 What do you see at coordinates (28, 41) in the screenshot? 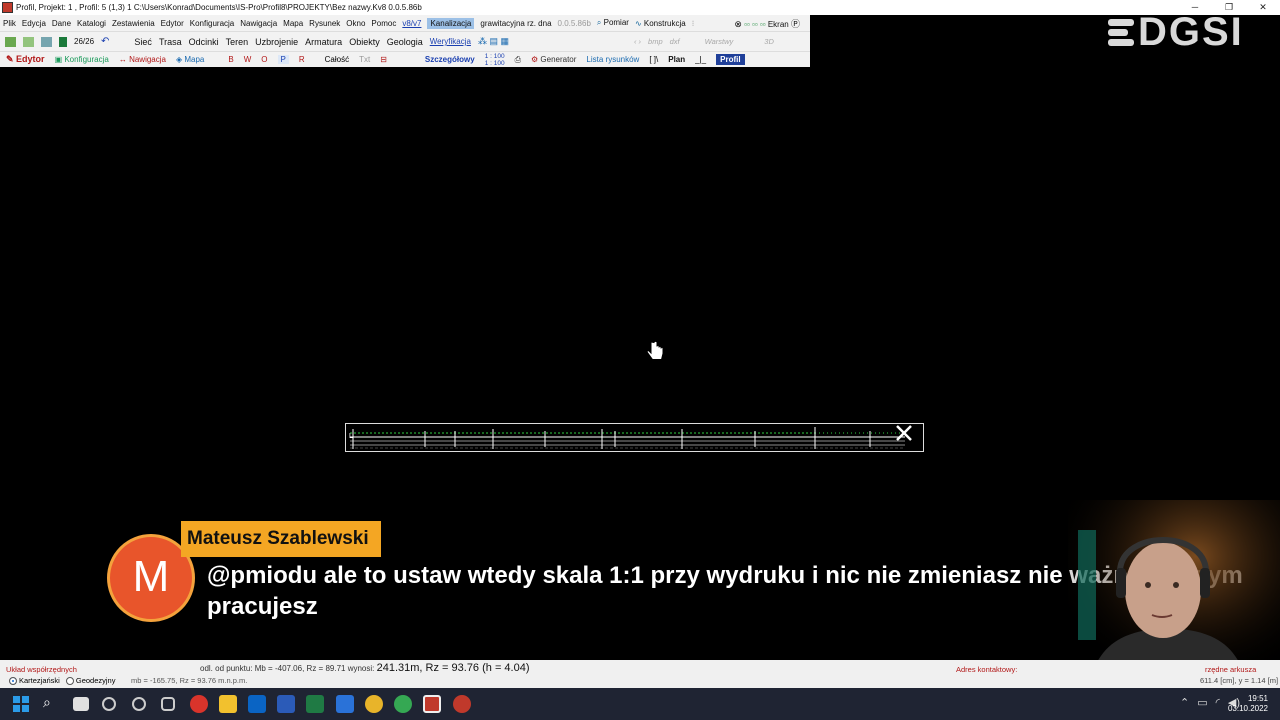
I see `table-icon` at bounding box center [28, 41].